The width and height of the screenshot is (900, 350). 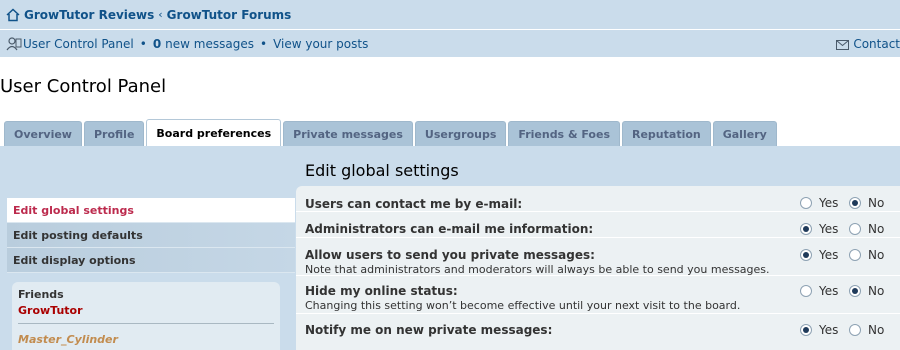 I want to click on contact-label: Contact, so click(x=876, y=44).